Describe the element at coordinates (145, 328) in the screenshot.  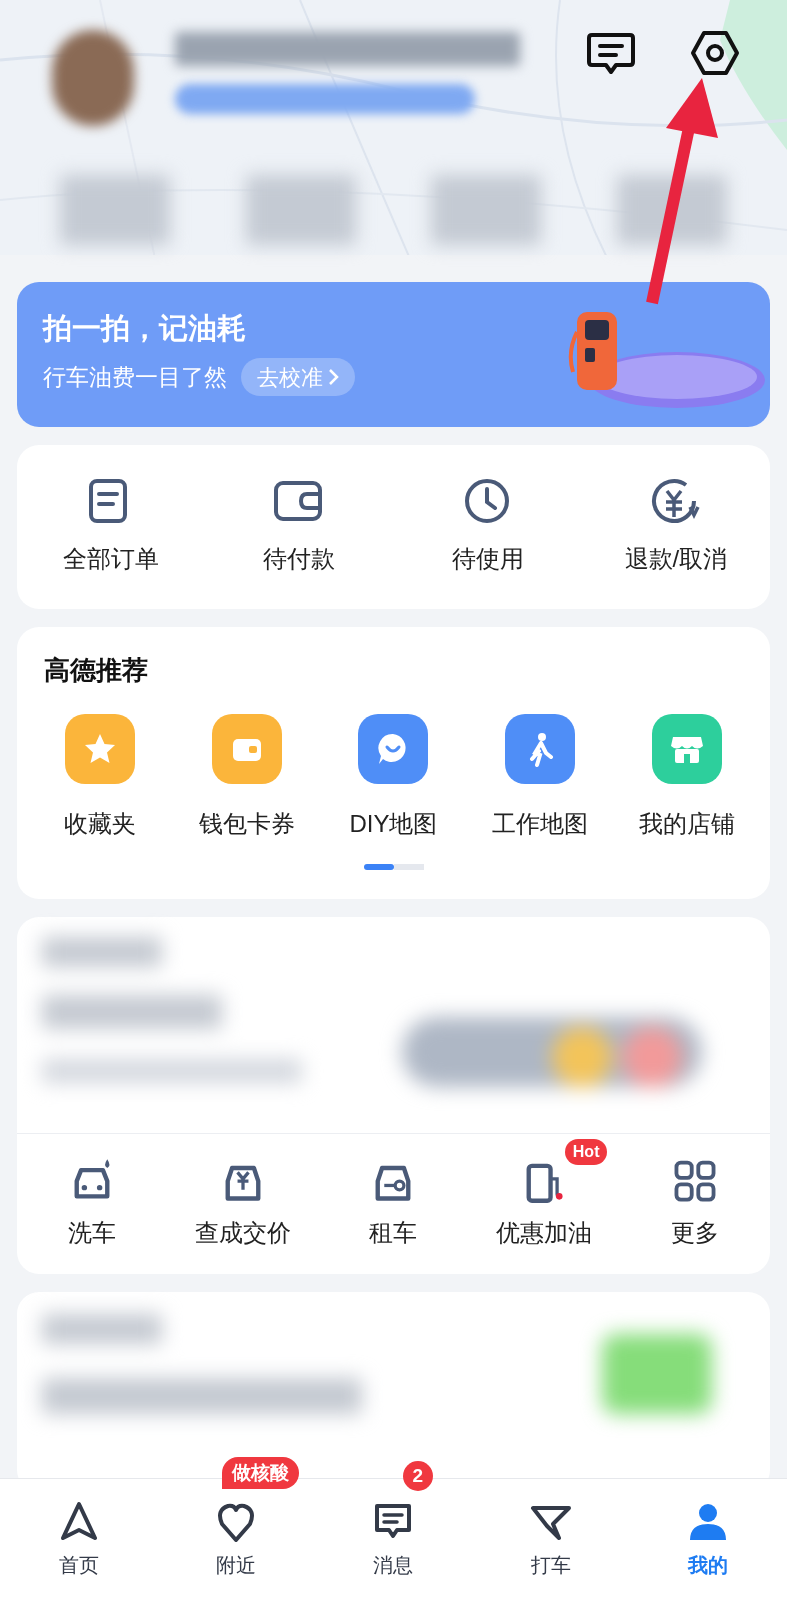
I see `banner-title: 拍一拍，记油耗` at that location.